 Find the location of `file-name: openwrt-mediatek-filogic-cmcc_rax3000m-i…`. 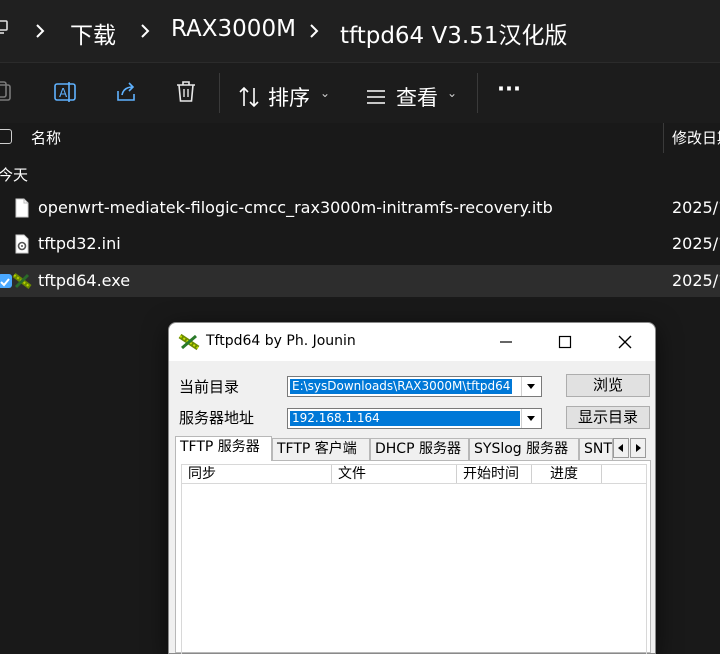

file-name: openwrt-mediatek-filogic-cmcc_rax3000m-i… is located at coordinates (295, 207).